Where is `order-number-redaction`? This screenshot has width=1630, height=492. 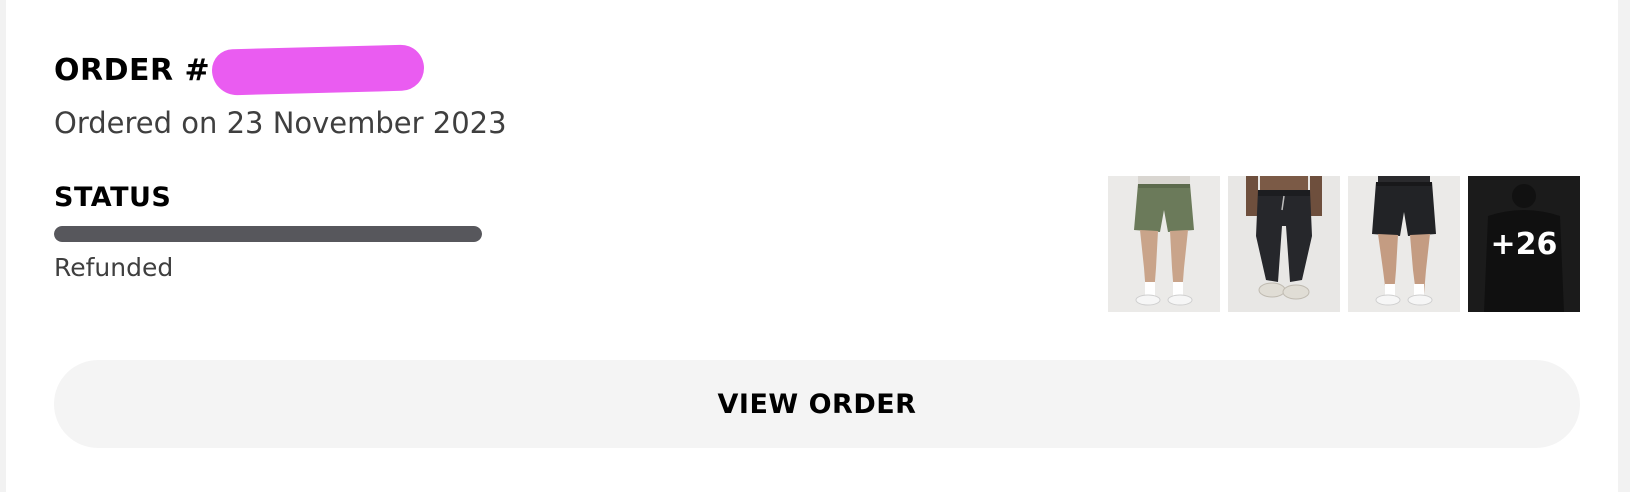 order-number-redaction is located at coordinates (318, 70).